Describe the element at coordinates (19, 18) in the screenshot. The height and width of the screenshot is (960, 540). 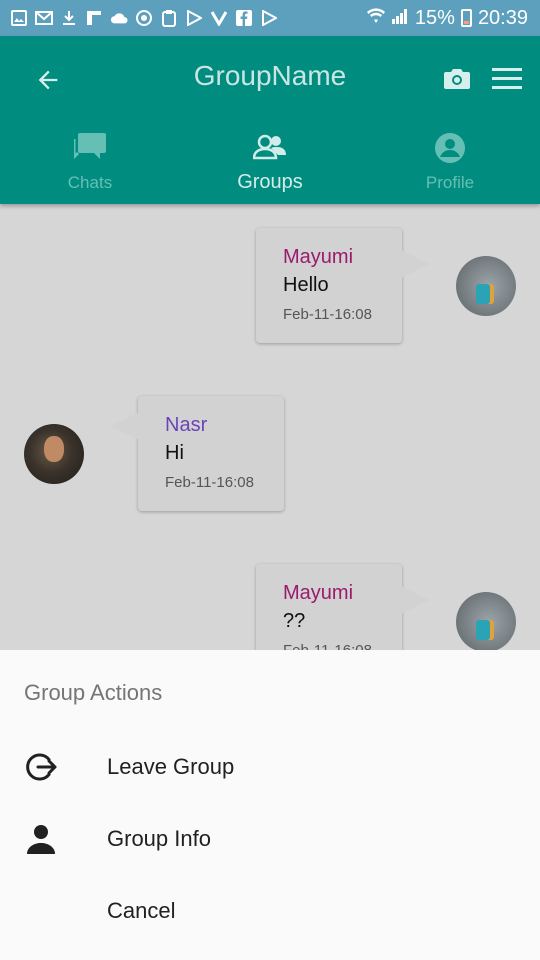
I see `gallery-icon` at that location.